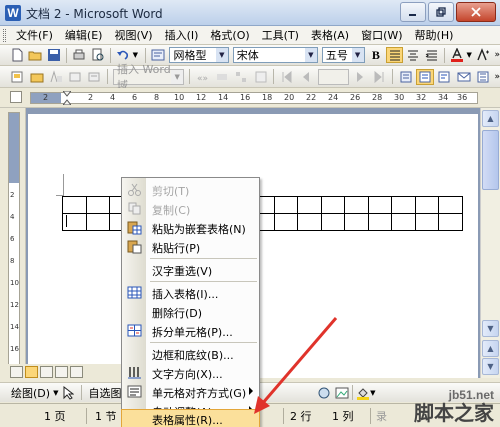 The height and width of the screenshot is (427, 500). What do you see at coordinates (324, 393) in the screenshot?
I see `clipart-icon` at bounding box center [324, 393].